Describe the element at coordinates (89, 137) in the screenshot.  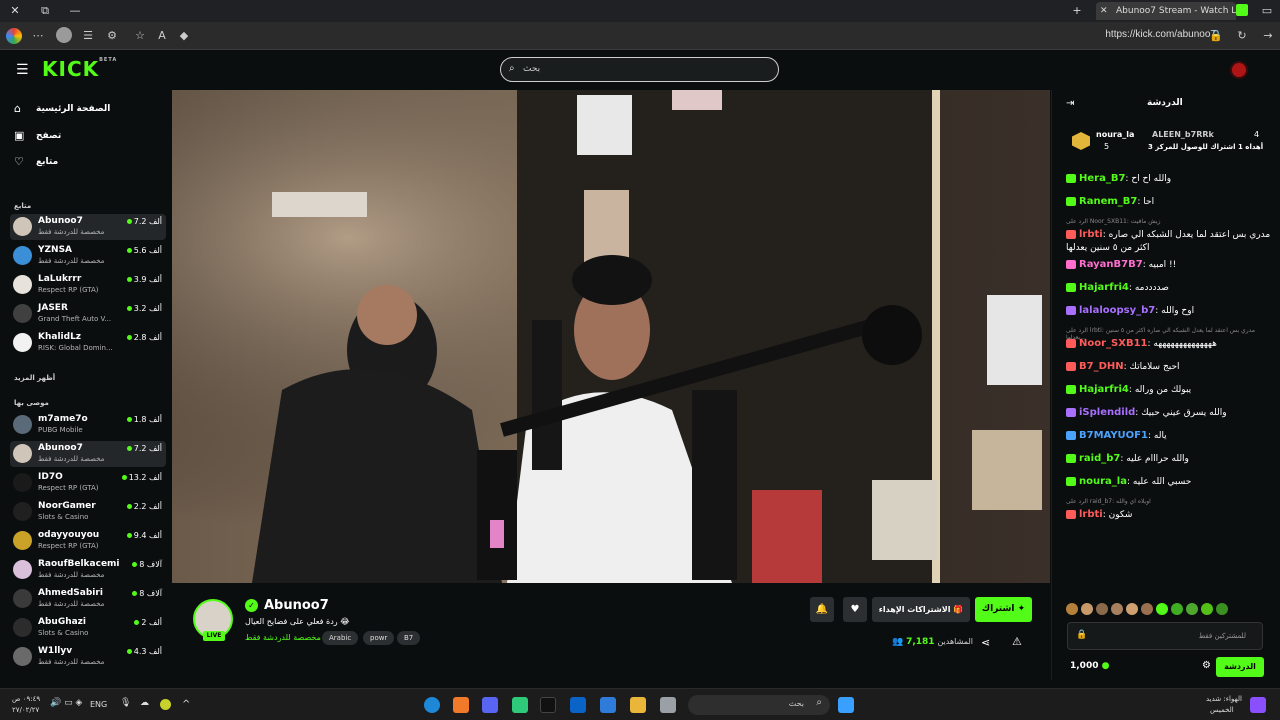
I see `sidebar-nav-browse: ▣ تصفح` at that location.